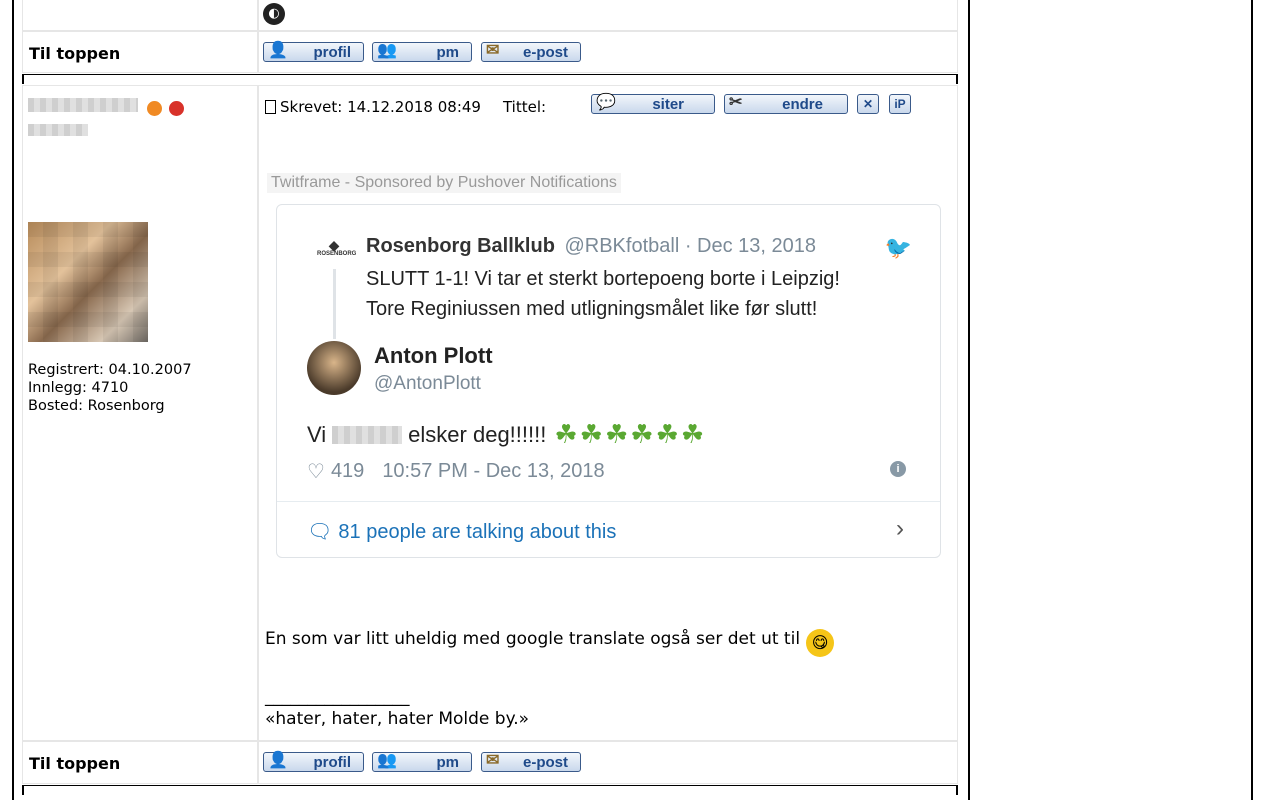  I want to click on talking-label: 81 people are talking about this, so click(477, 532).